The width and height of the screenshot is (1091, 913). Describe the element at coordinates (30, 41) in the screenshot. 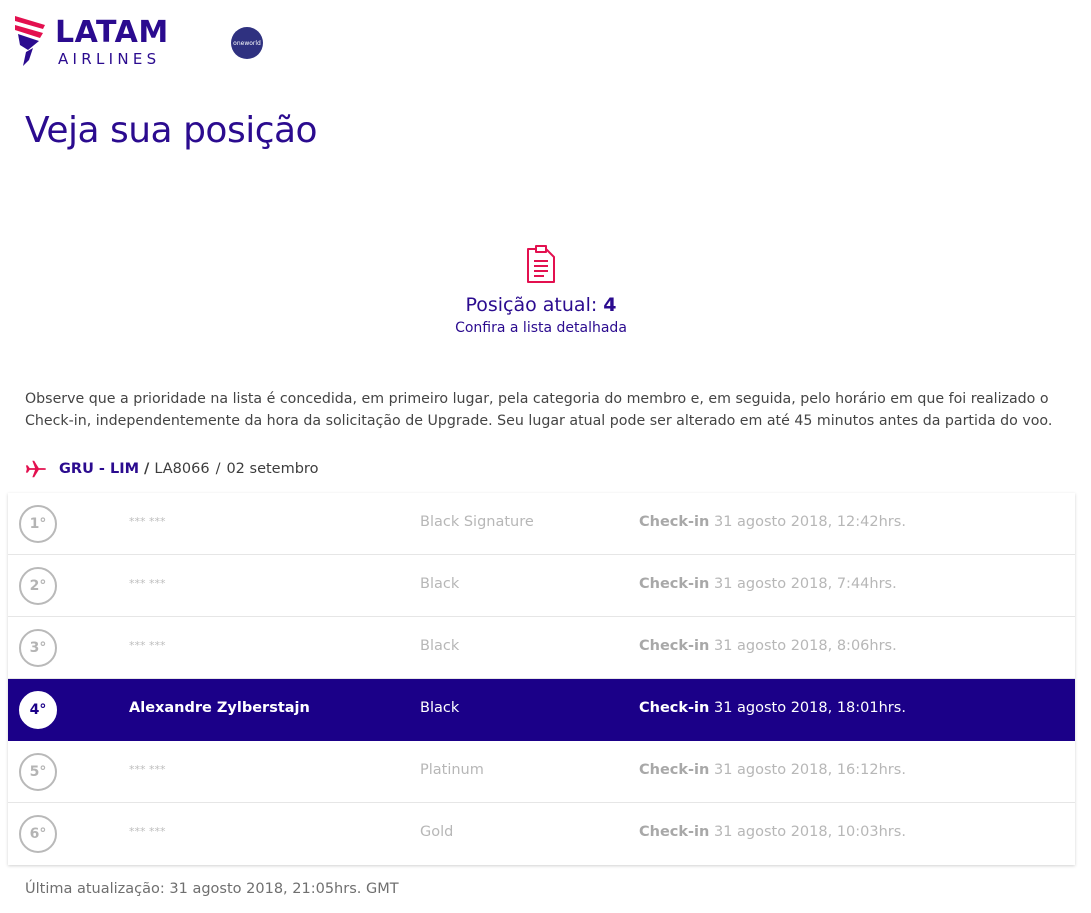

I see `latam-logo-icon` at that location.